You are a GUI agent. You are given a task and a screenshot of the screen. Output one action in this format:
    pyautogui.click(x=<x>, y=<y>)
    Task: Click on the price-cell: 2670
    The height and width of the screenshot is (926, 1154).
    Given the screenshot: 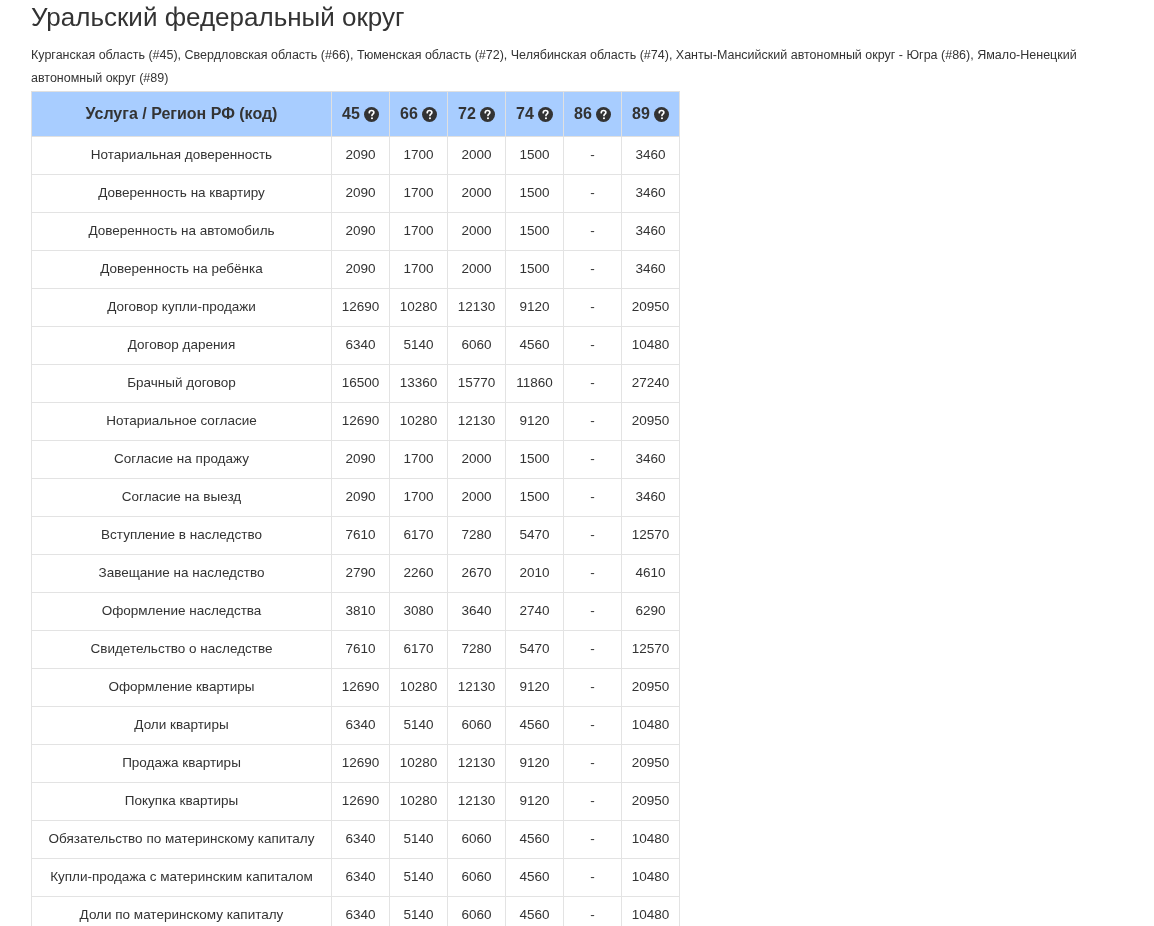 What is the action you would take?
    pyautogui.click(x=476, y=573)
    